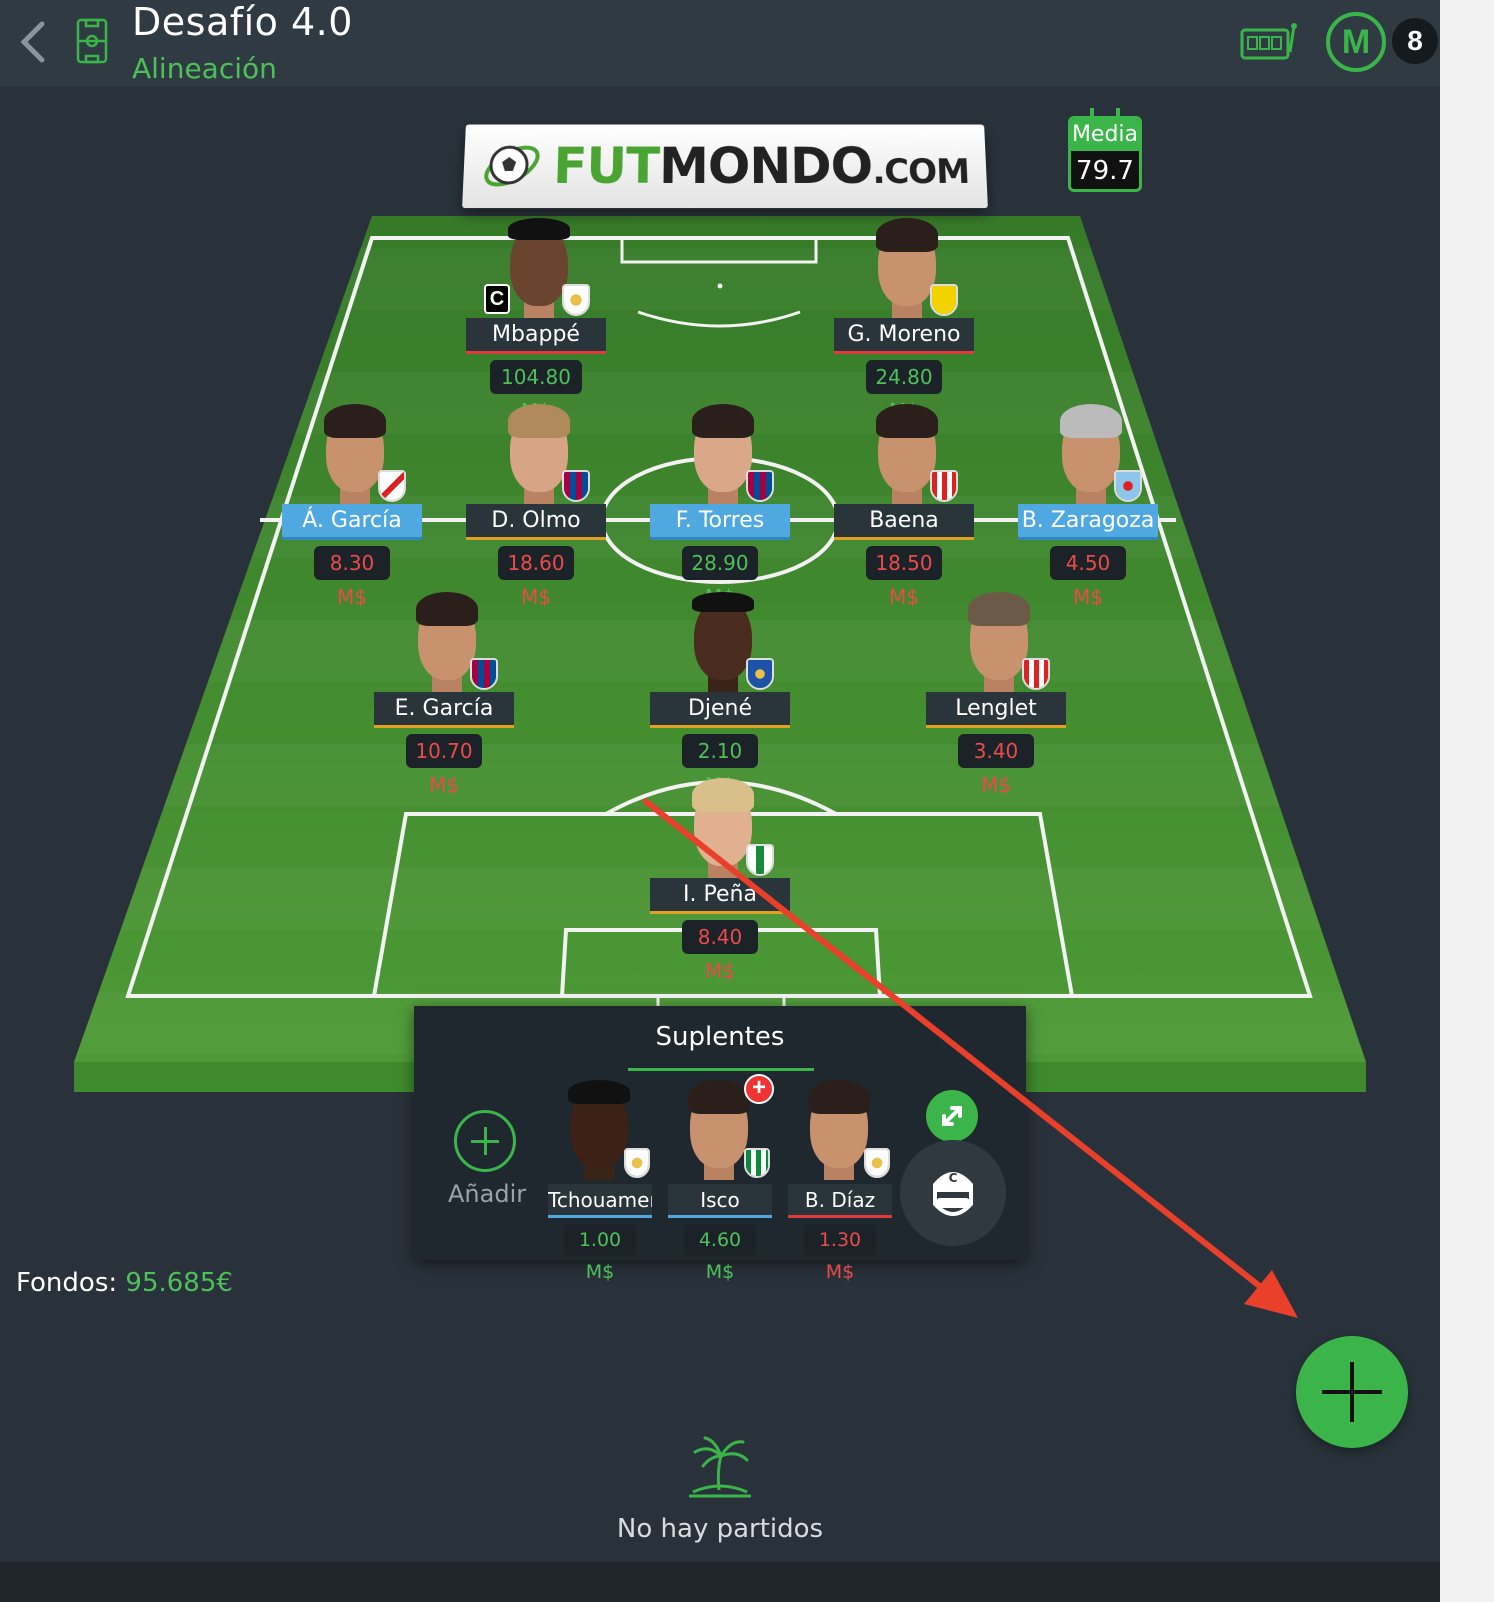 The image size is (1494, 1602). Describe the element at coordinates (1105, 154) in the screenshot. I see `team-average-box: Media 79.7` at that location.